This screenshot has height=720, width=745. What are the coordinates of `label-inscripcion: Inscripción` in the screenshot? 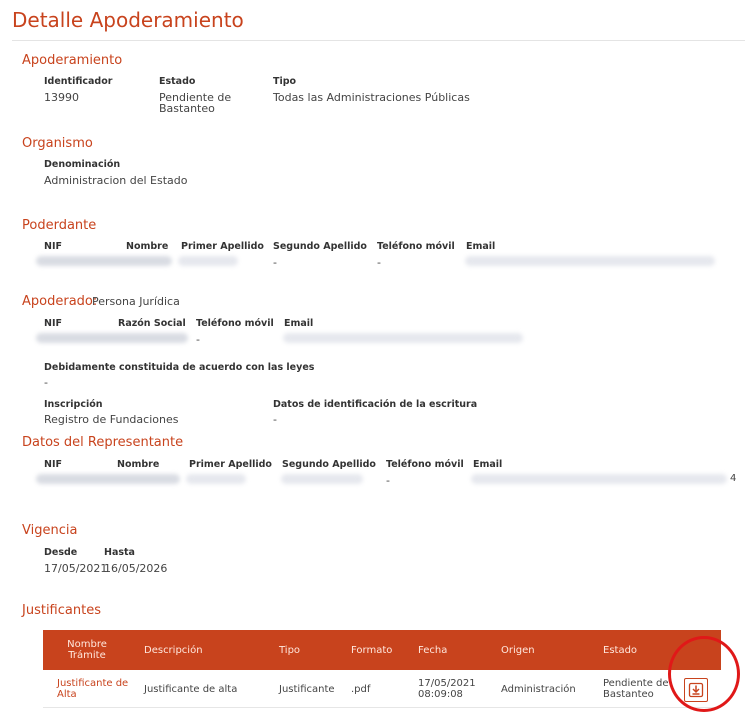 It's located at (73, 404).